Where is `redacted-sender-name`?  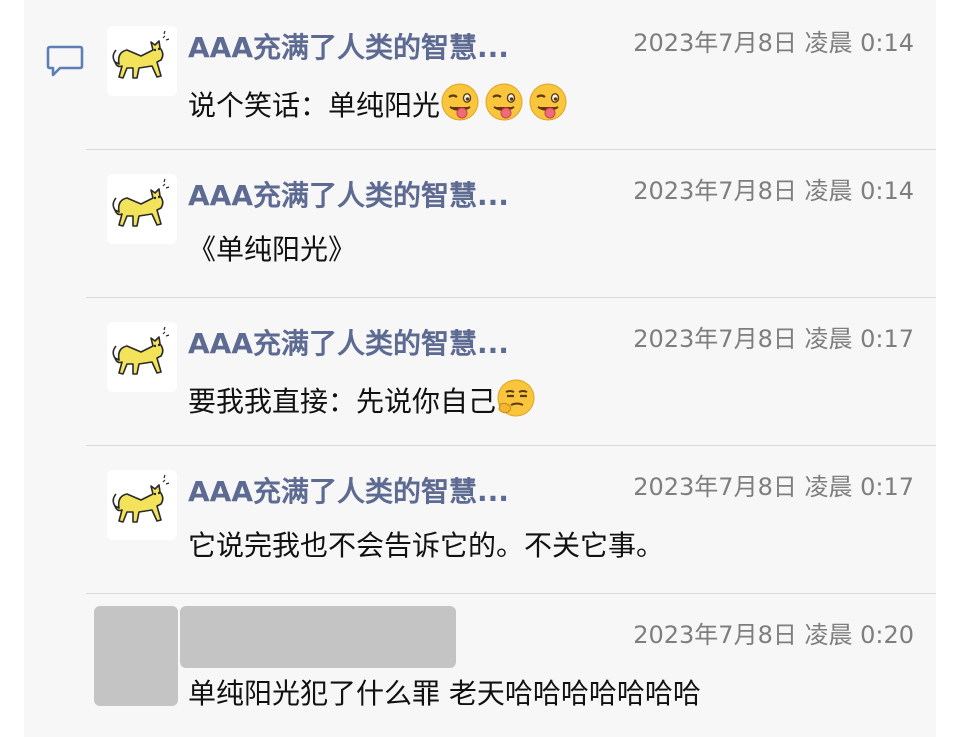
redacted-sender-name is located at coordinates (318, 637).